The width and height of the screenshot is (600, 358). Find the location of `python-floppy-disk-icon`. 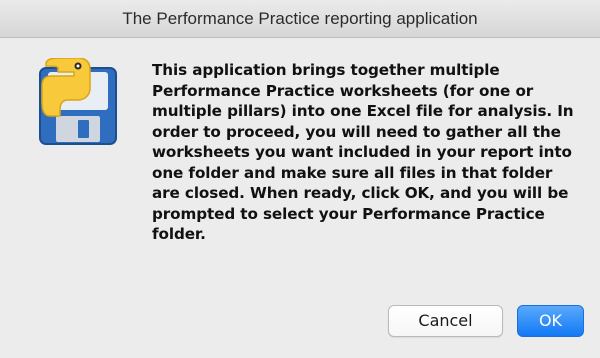

python-floppy-disk-icon is located at coordinates (79, 102).